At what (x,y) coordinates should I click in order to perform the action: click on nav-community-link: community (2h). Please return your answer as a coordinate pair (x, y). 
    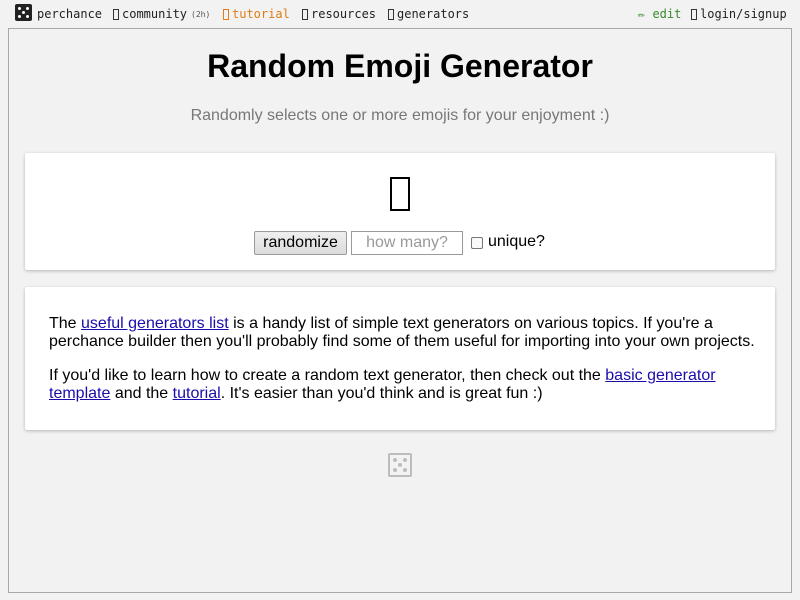
    Looking at the image, I should click on (161, 14).